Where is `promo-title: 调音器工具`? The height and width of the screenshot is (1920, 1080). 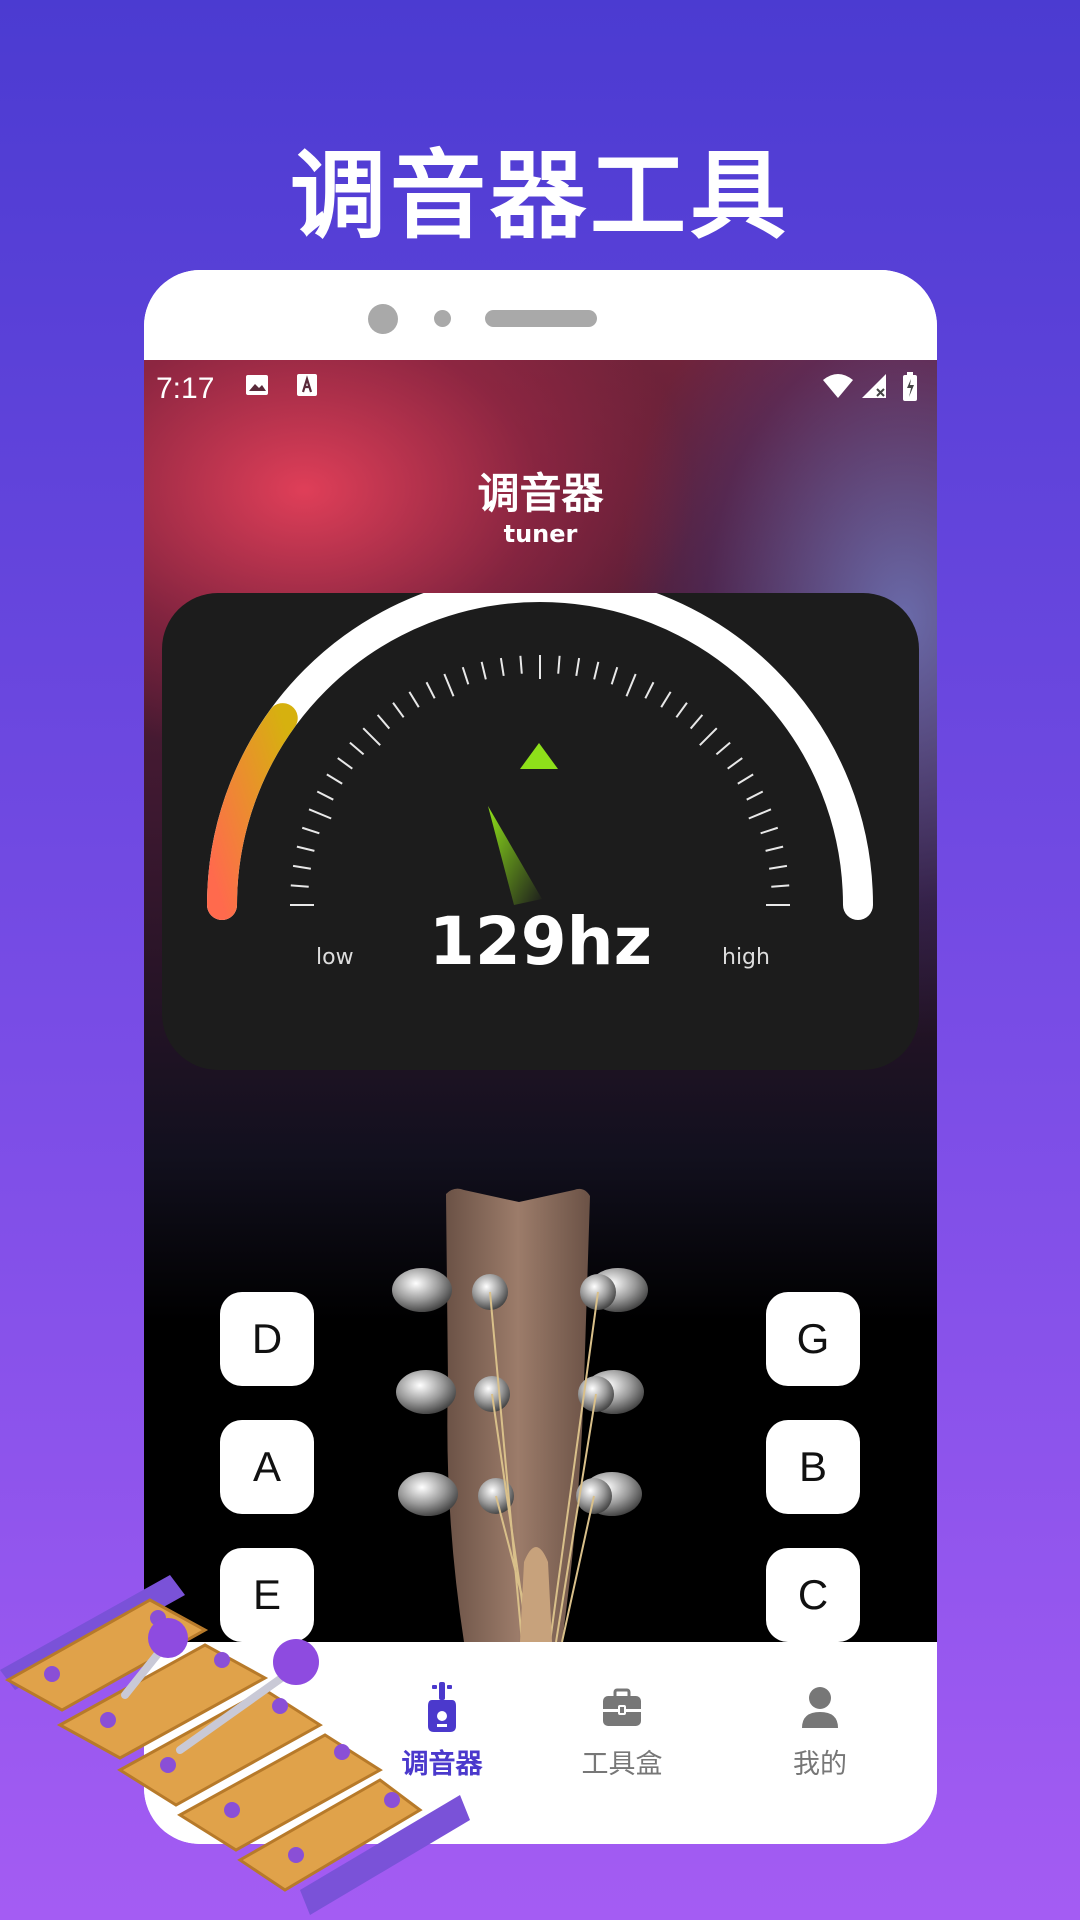 promo-title: 调音器工具 is located at coordinates (540, 196).